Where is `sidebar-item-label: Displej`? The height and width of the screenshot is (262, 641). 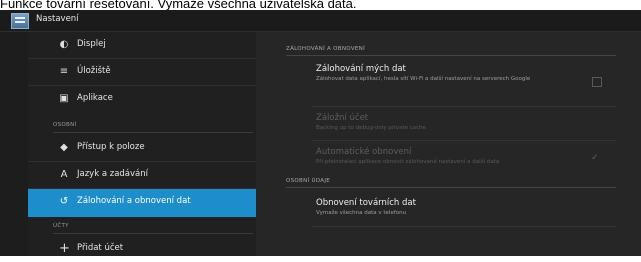
sidebar-item-label: Displej is located at coordinates (91, 44).